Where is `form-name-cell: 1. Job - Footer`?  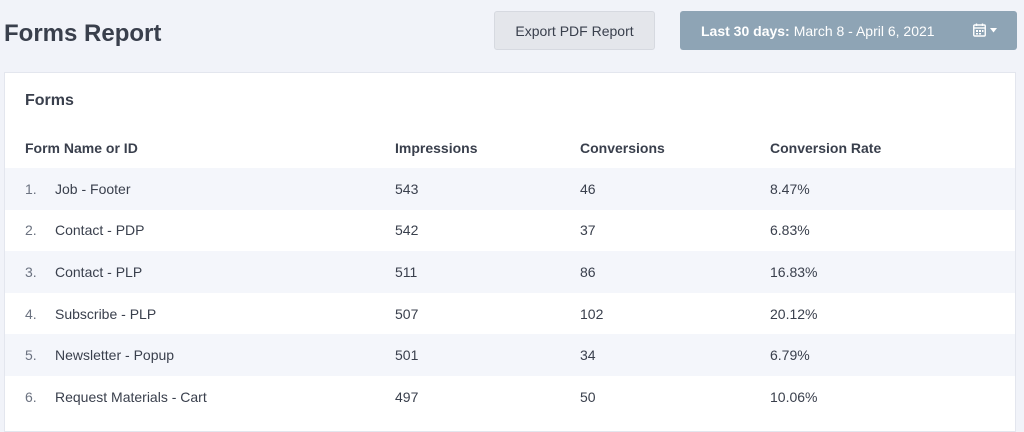 form-name-cell: 1. Job - Footer is located at coordinates (200, 189).